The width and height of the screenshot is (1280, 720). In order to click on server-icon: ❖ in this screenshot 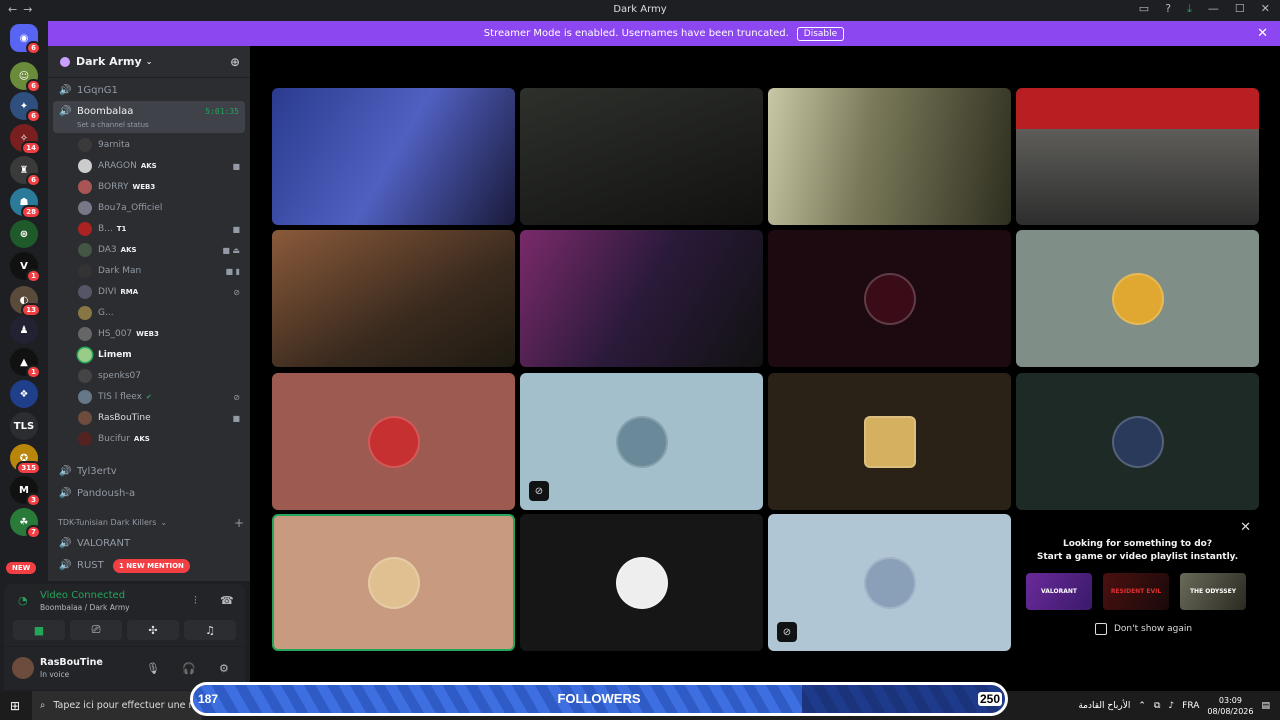, I will do `click(24, 394)`.